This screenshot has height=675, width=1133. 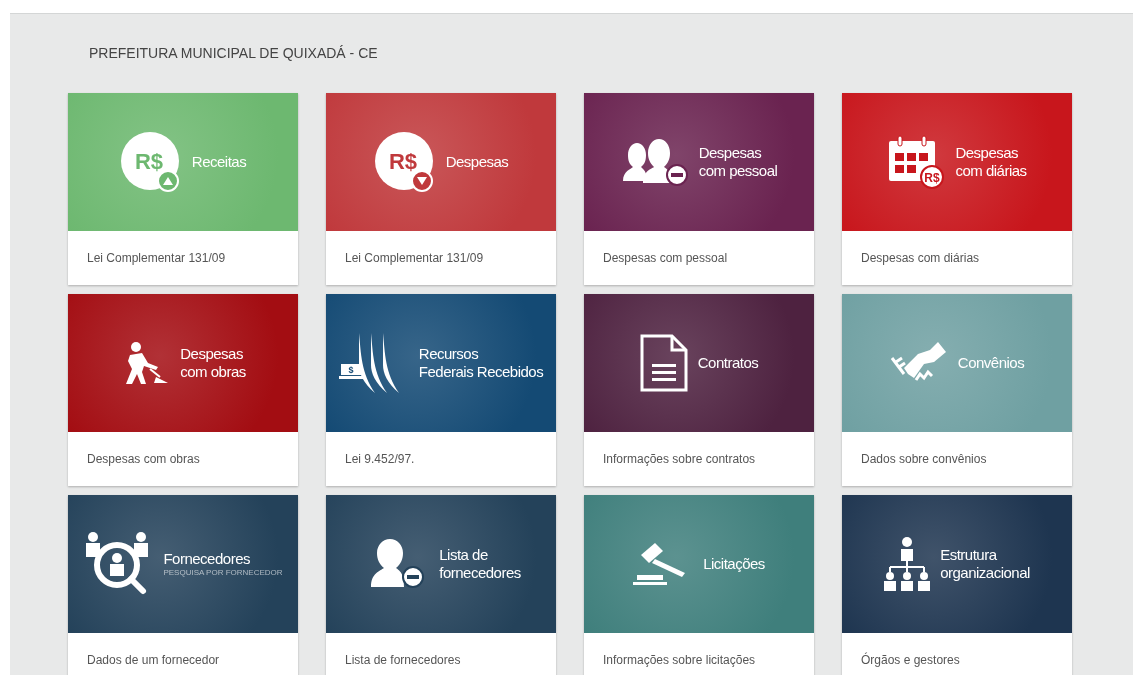 What do you see at coordinates (663, 363) in the screenshot?
I see `document-icon` at bounding box center [663, 363].